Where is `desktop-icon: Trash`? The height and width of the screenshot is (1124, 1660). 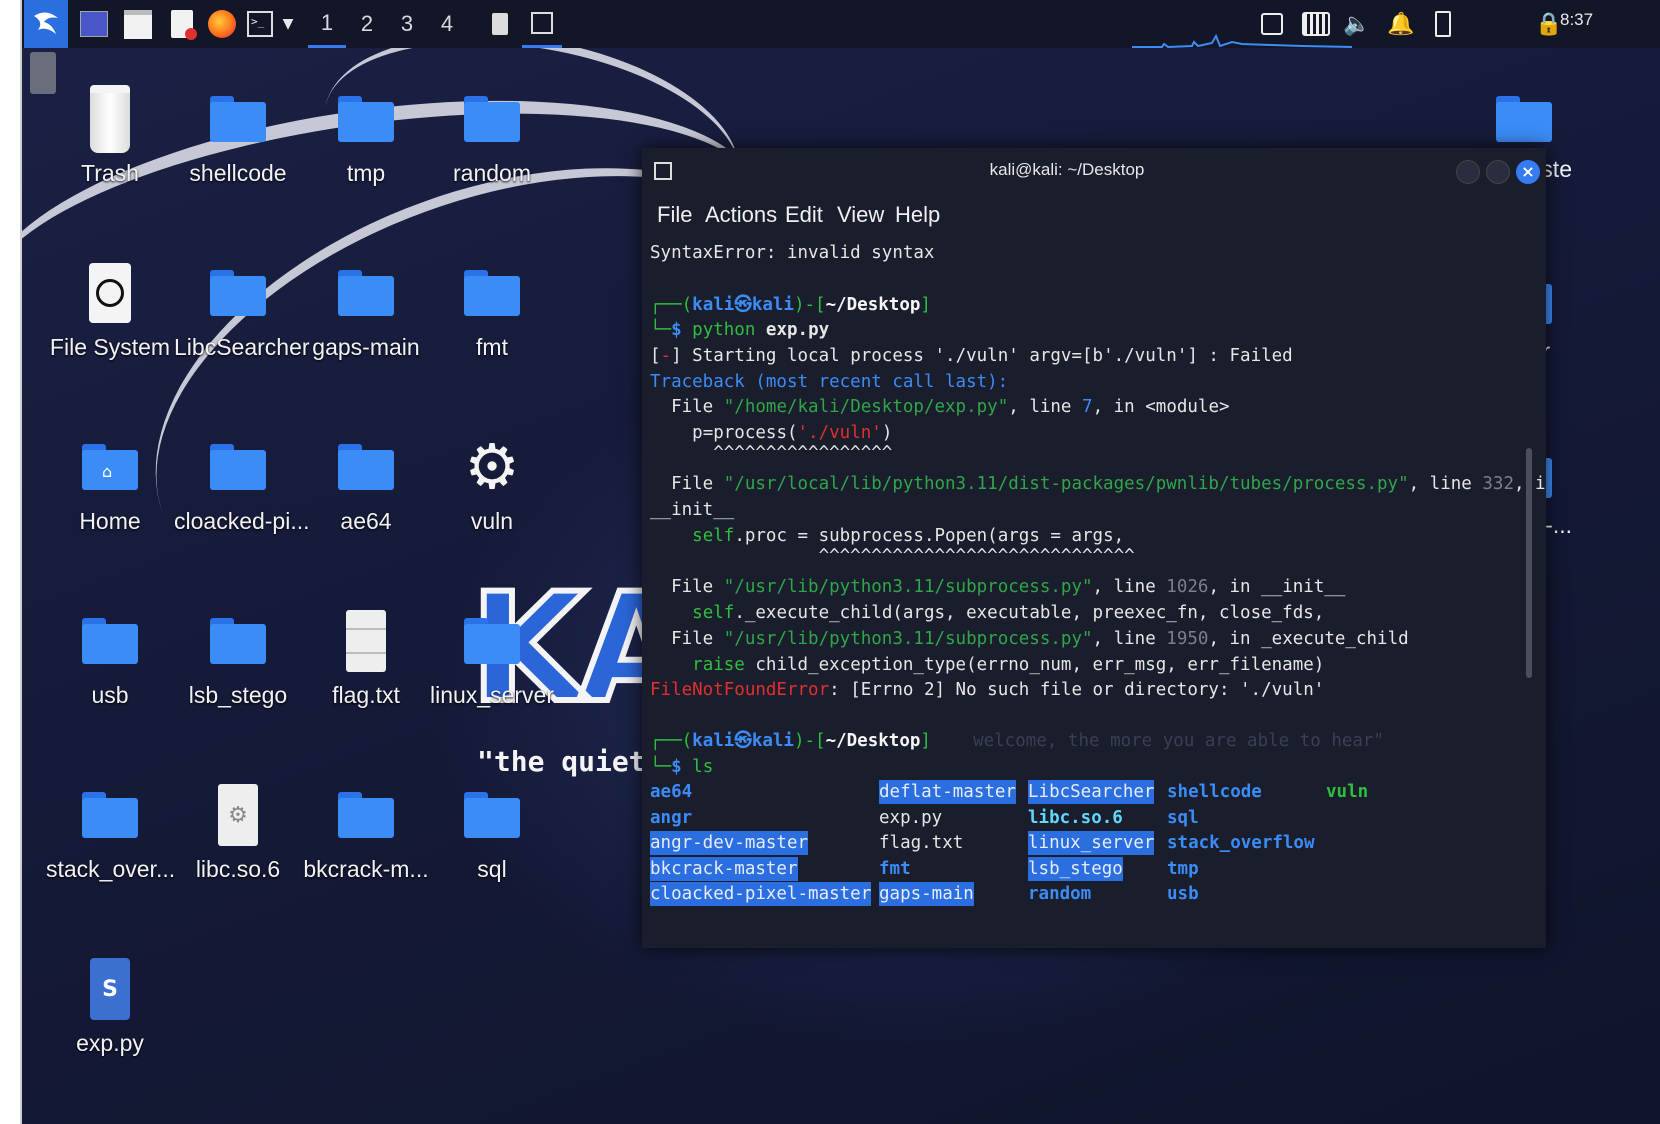 desktop-icon: Trash is located at coordinates (110, 135).